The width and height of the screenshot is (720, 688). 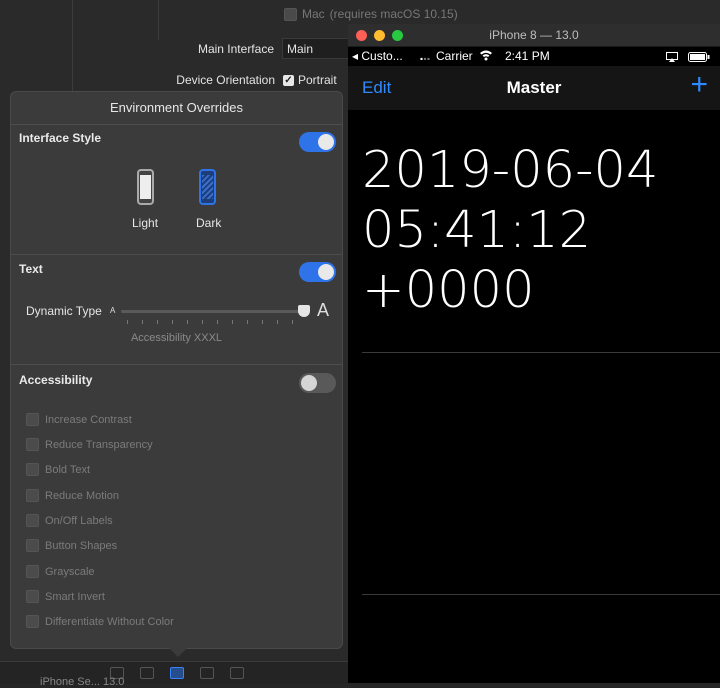 I want to click on cell-line: +0000, so click(x=448, y=290).